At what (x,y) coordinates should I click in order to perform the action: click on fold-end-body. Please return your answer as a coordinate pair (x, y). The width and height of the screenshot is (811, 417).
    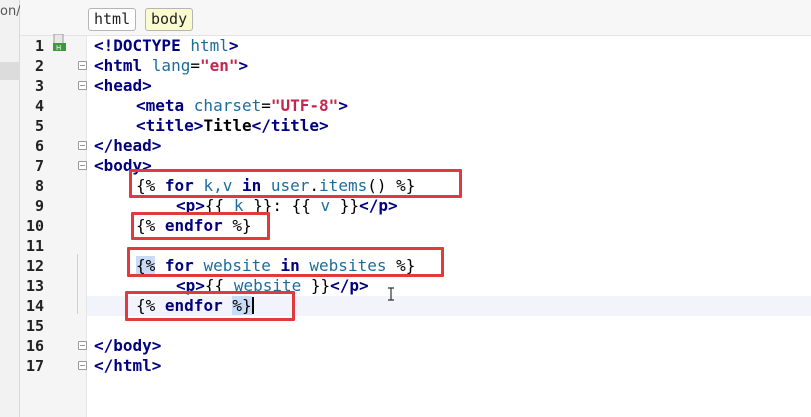
    Looking at the image, I should click on (82, 345).